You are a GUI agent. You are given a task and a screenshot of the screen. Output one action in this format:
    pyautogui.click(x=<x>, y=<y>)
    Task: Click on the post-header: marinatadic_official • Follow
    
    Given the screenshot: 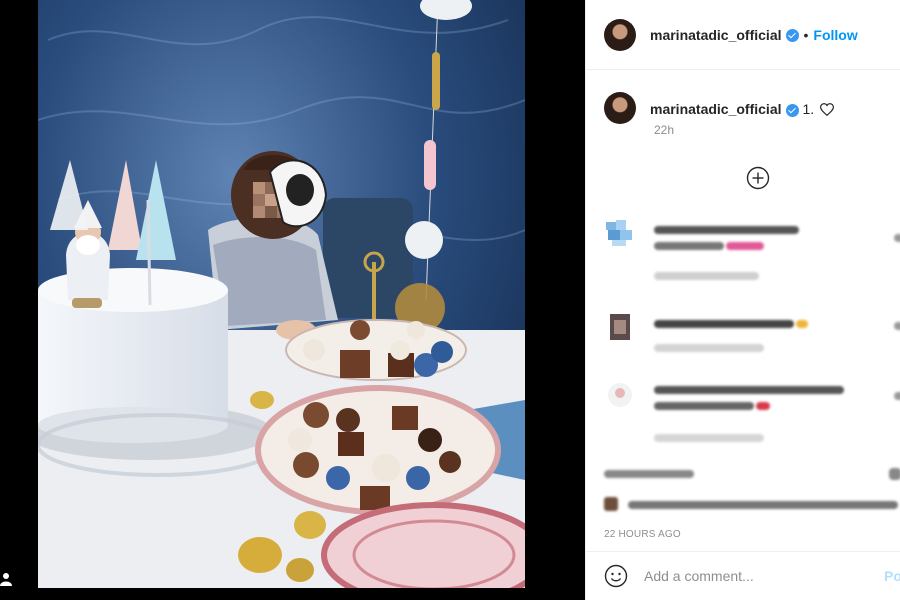 What is the action you would take?
    pyautogui.click(x=743, y=35)
    